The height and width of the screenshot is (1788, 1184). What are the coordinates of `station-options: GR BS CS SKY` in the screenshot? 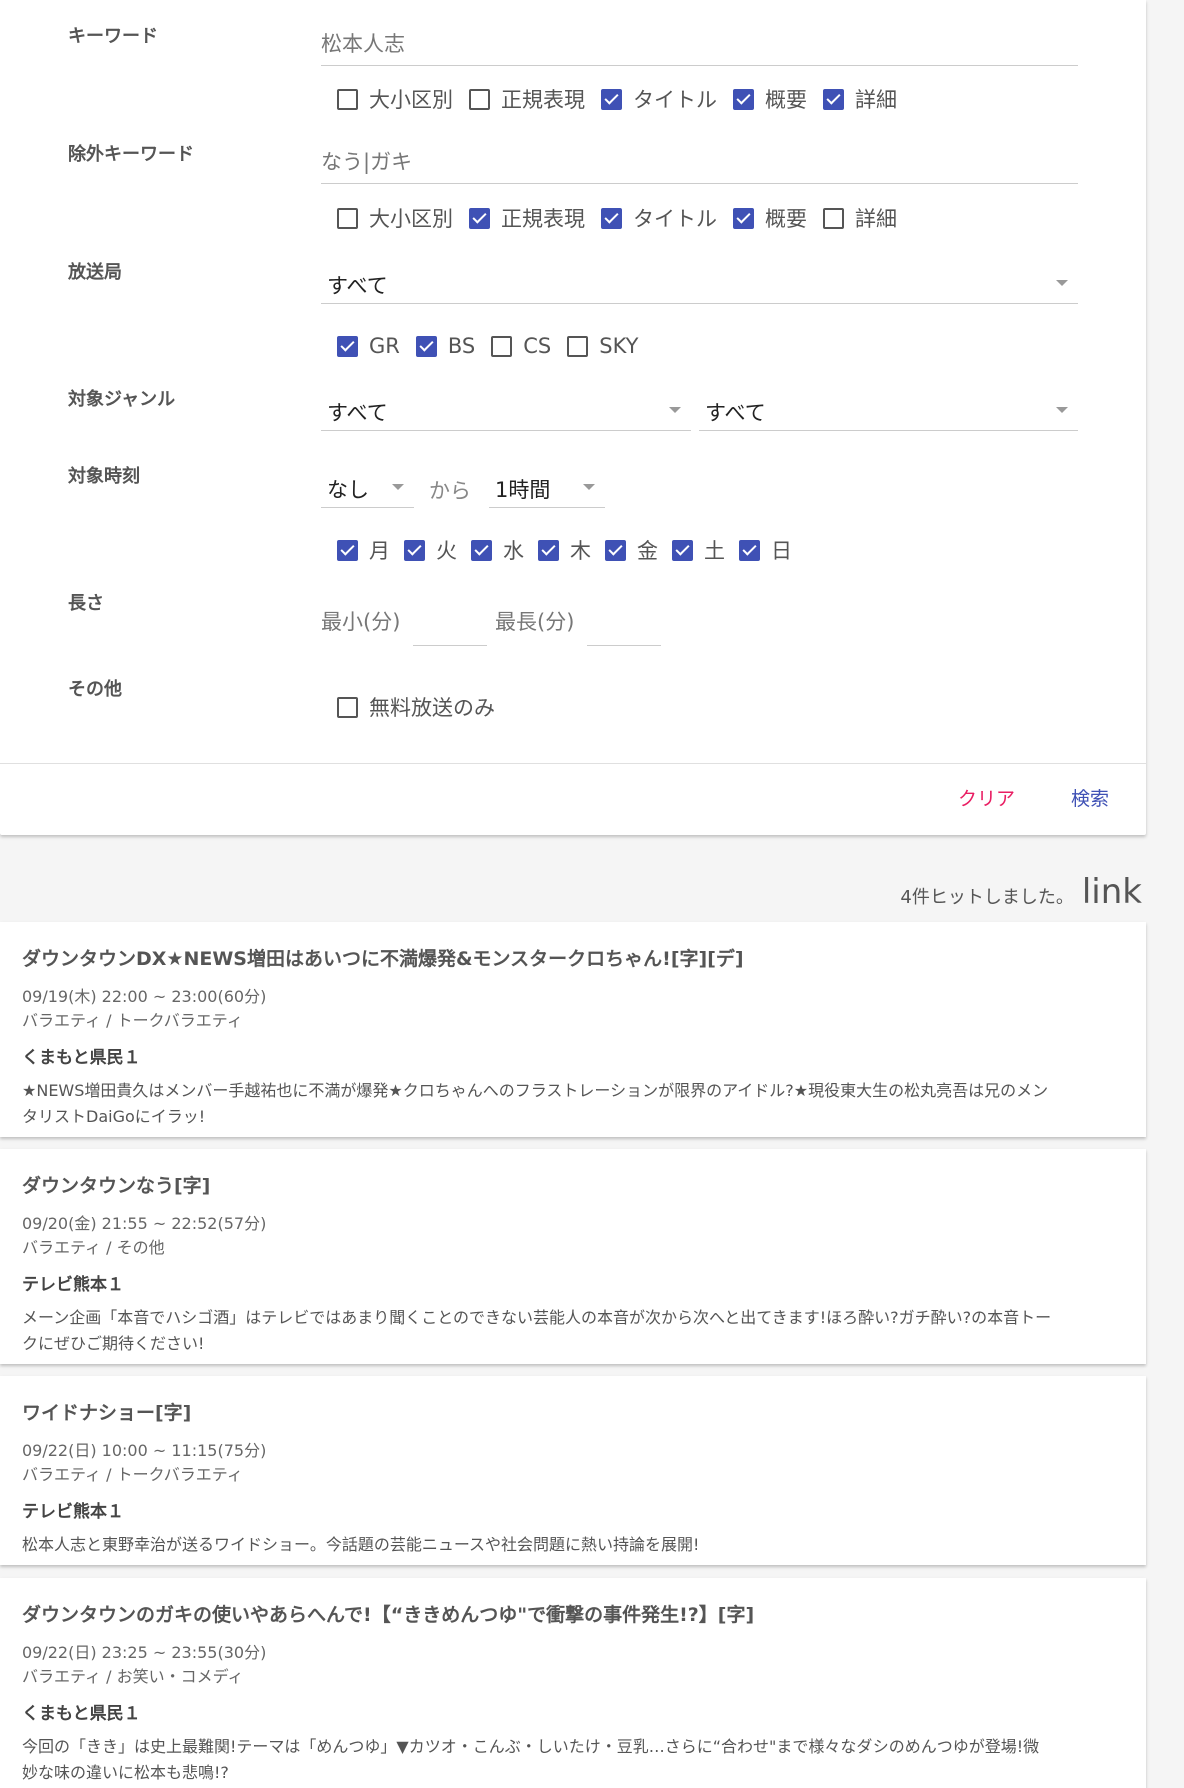 It's located at (495, 346).